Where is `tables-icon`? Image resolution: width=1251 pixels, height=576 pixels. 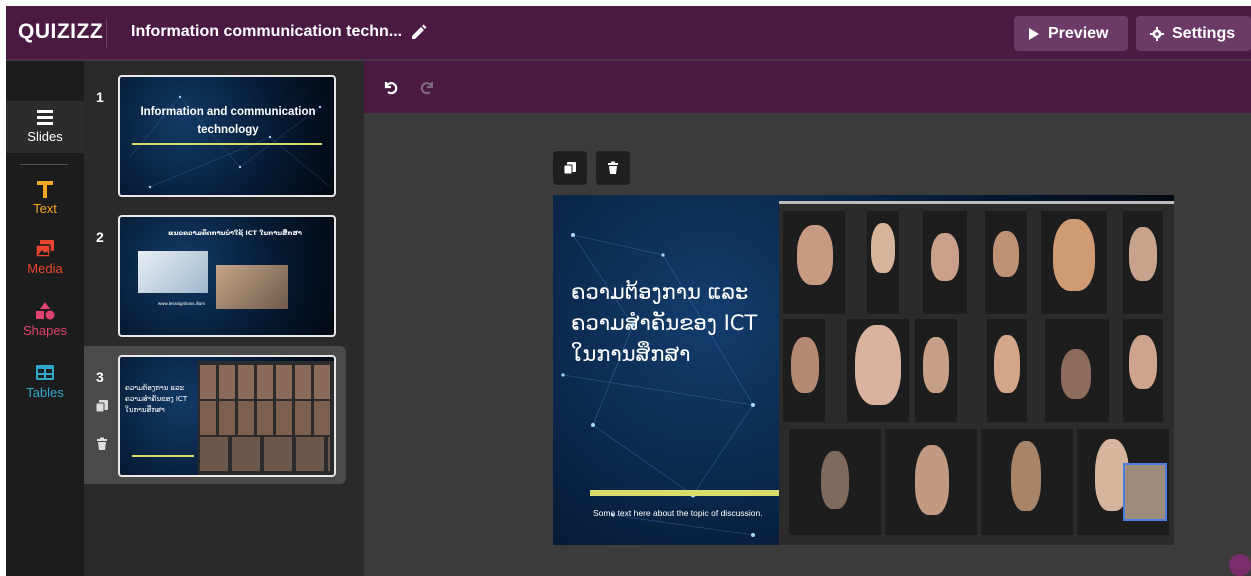 tables-icon is located at coordinates (45, 372).